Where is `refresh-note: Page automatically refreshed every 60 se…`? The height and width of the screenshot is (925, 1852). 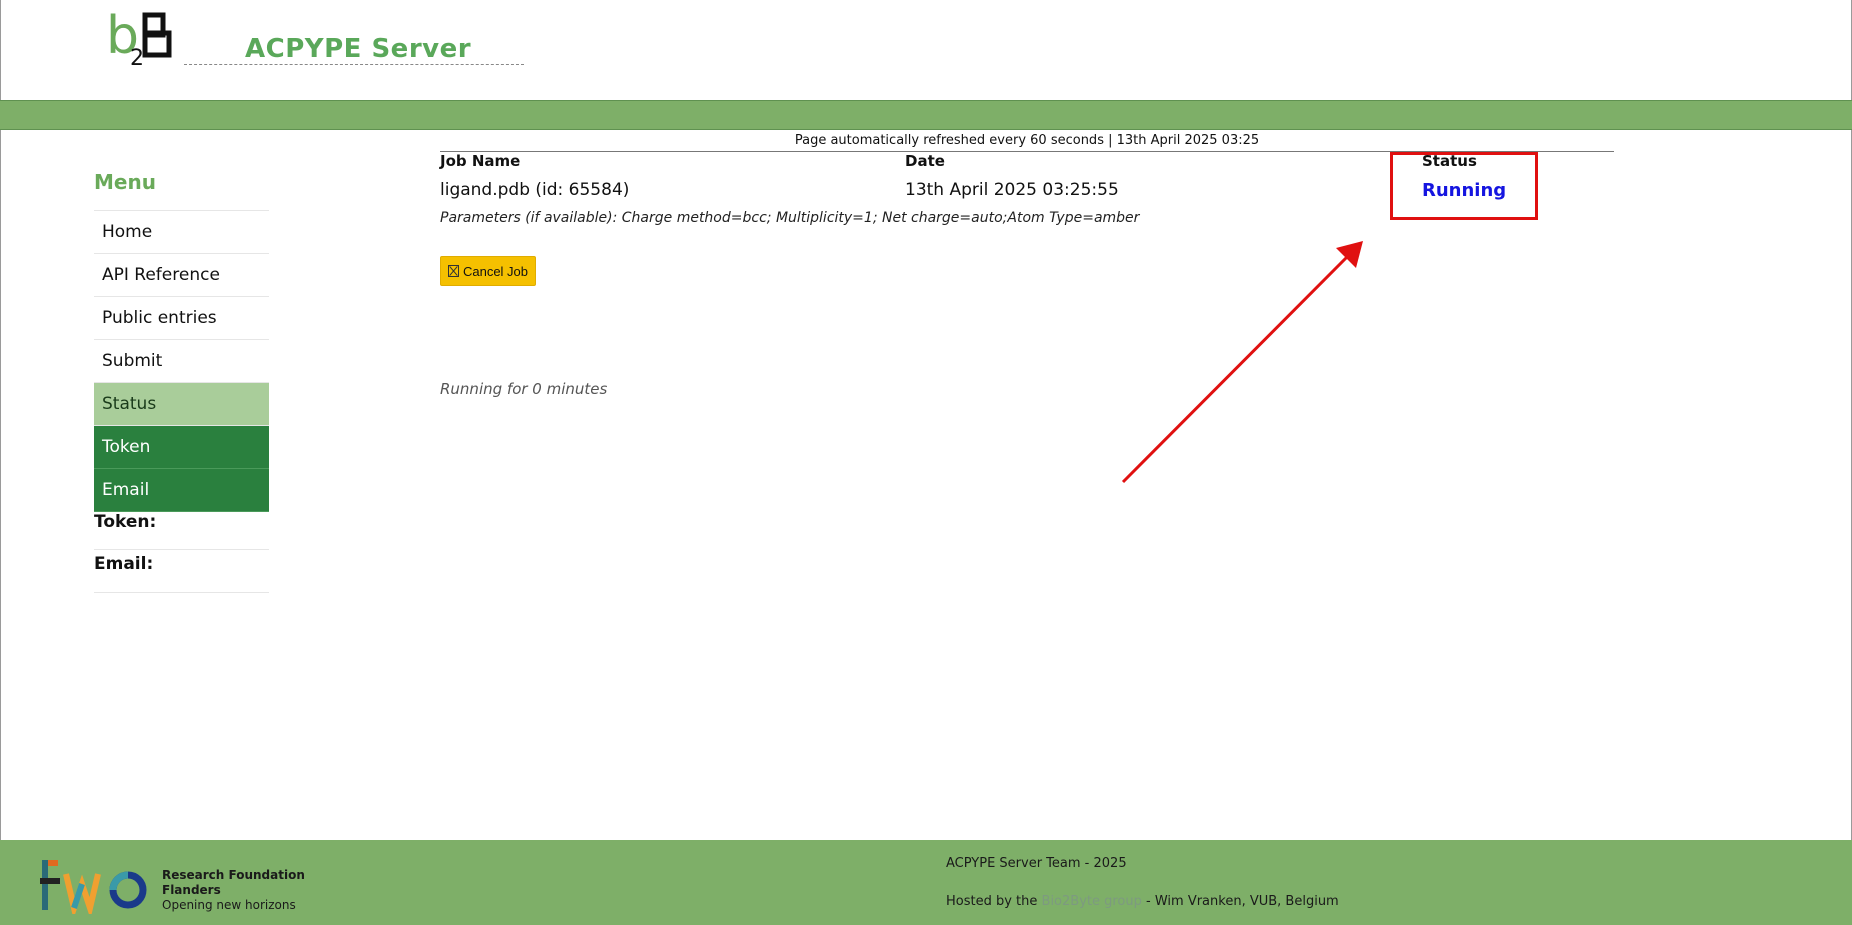
refresh-note: Page automatically refreshed every 60 se… is located at coordinates (1027, 142).